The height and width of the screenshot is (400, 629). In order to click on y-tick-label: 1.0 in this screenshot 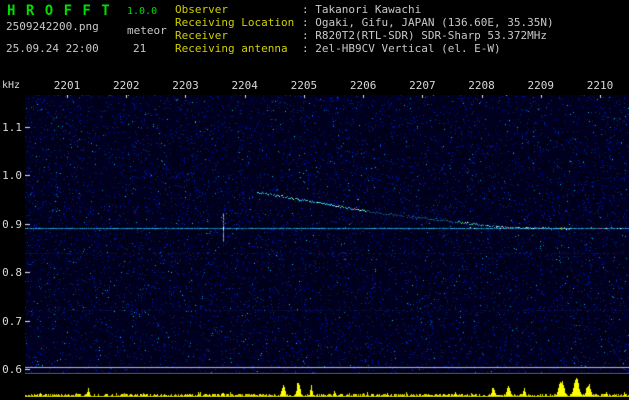, I will do `click(12, 176)`.